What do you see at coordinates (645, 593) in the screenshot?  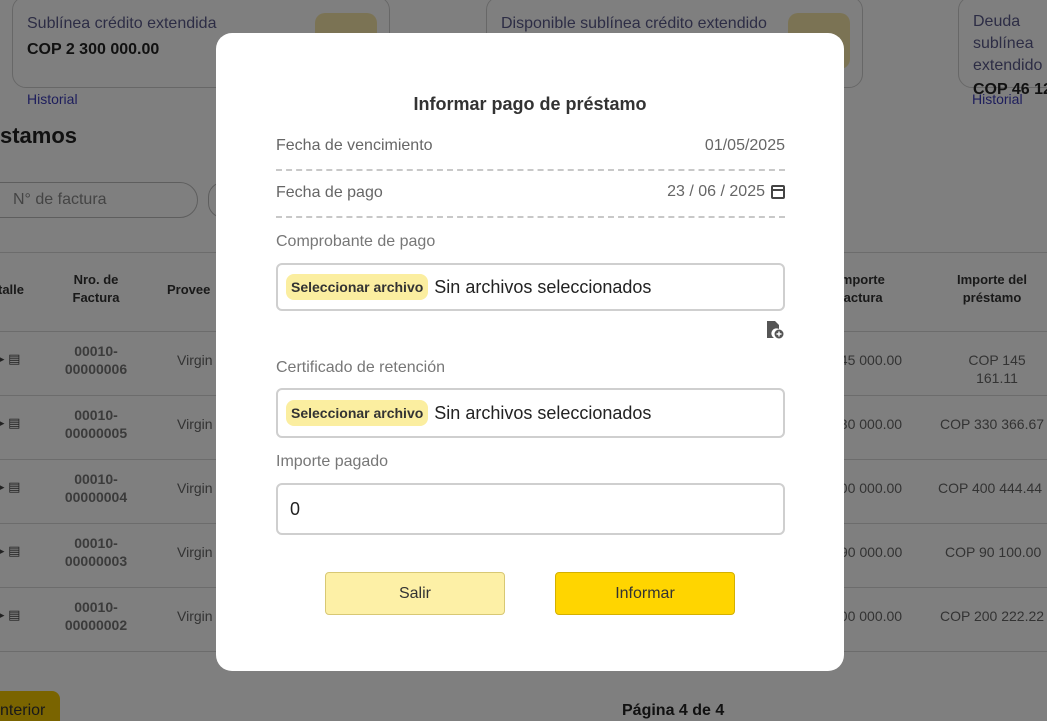 I see `inform-button: Informar` at bounding box center [645, 593].